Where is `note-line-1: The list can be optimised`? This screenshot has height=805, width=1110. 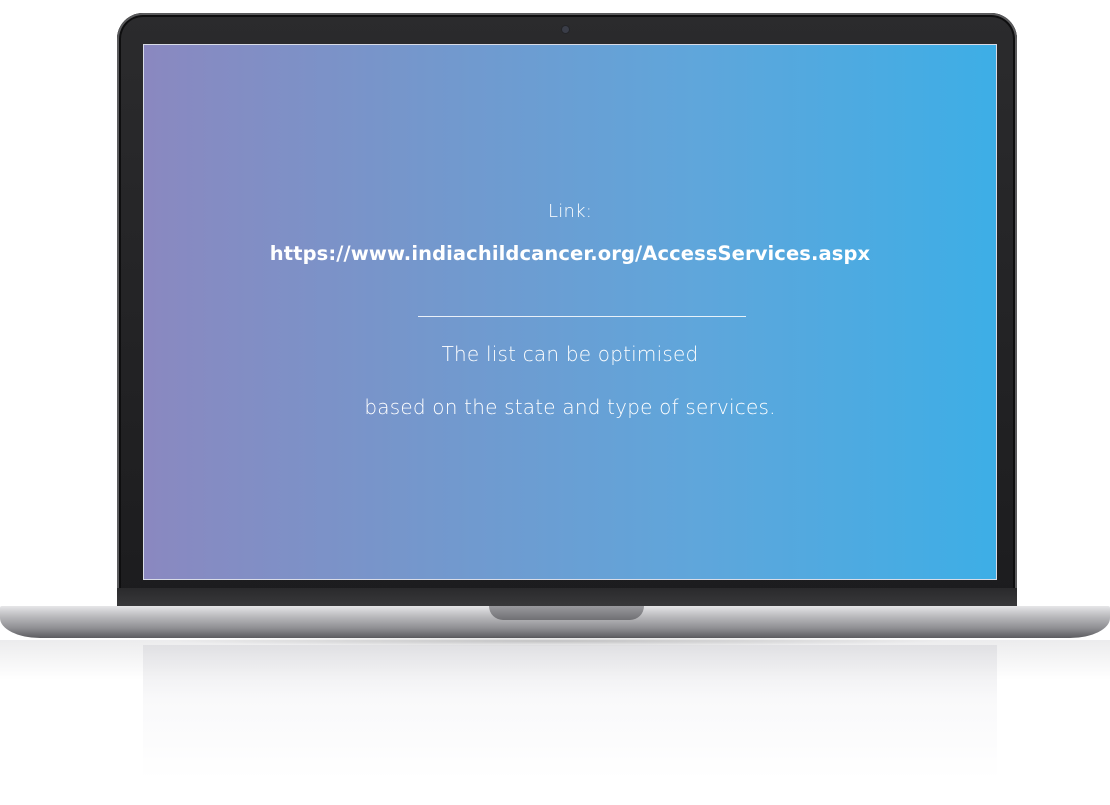
note-line-1: The list can be optimised is located at coordinates (570, 354).